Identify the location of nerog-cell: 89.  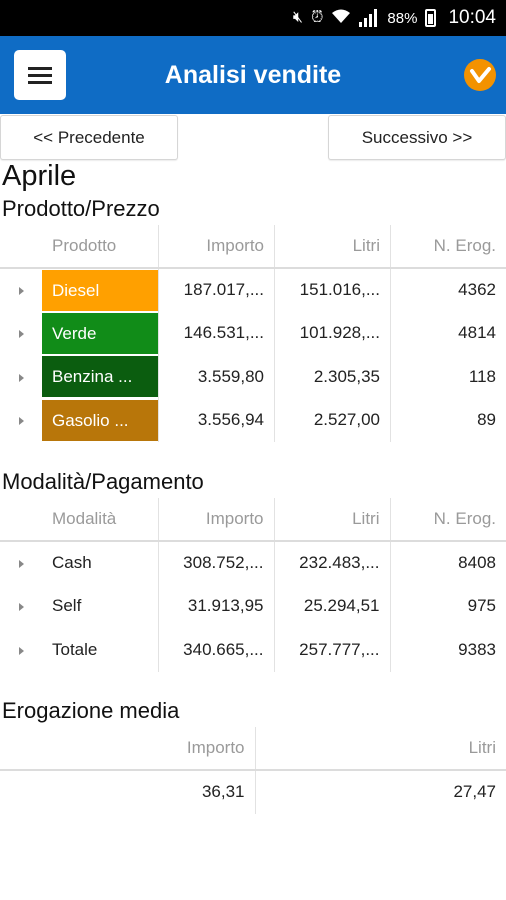
(448, 420).